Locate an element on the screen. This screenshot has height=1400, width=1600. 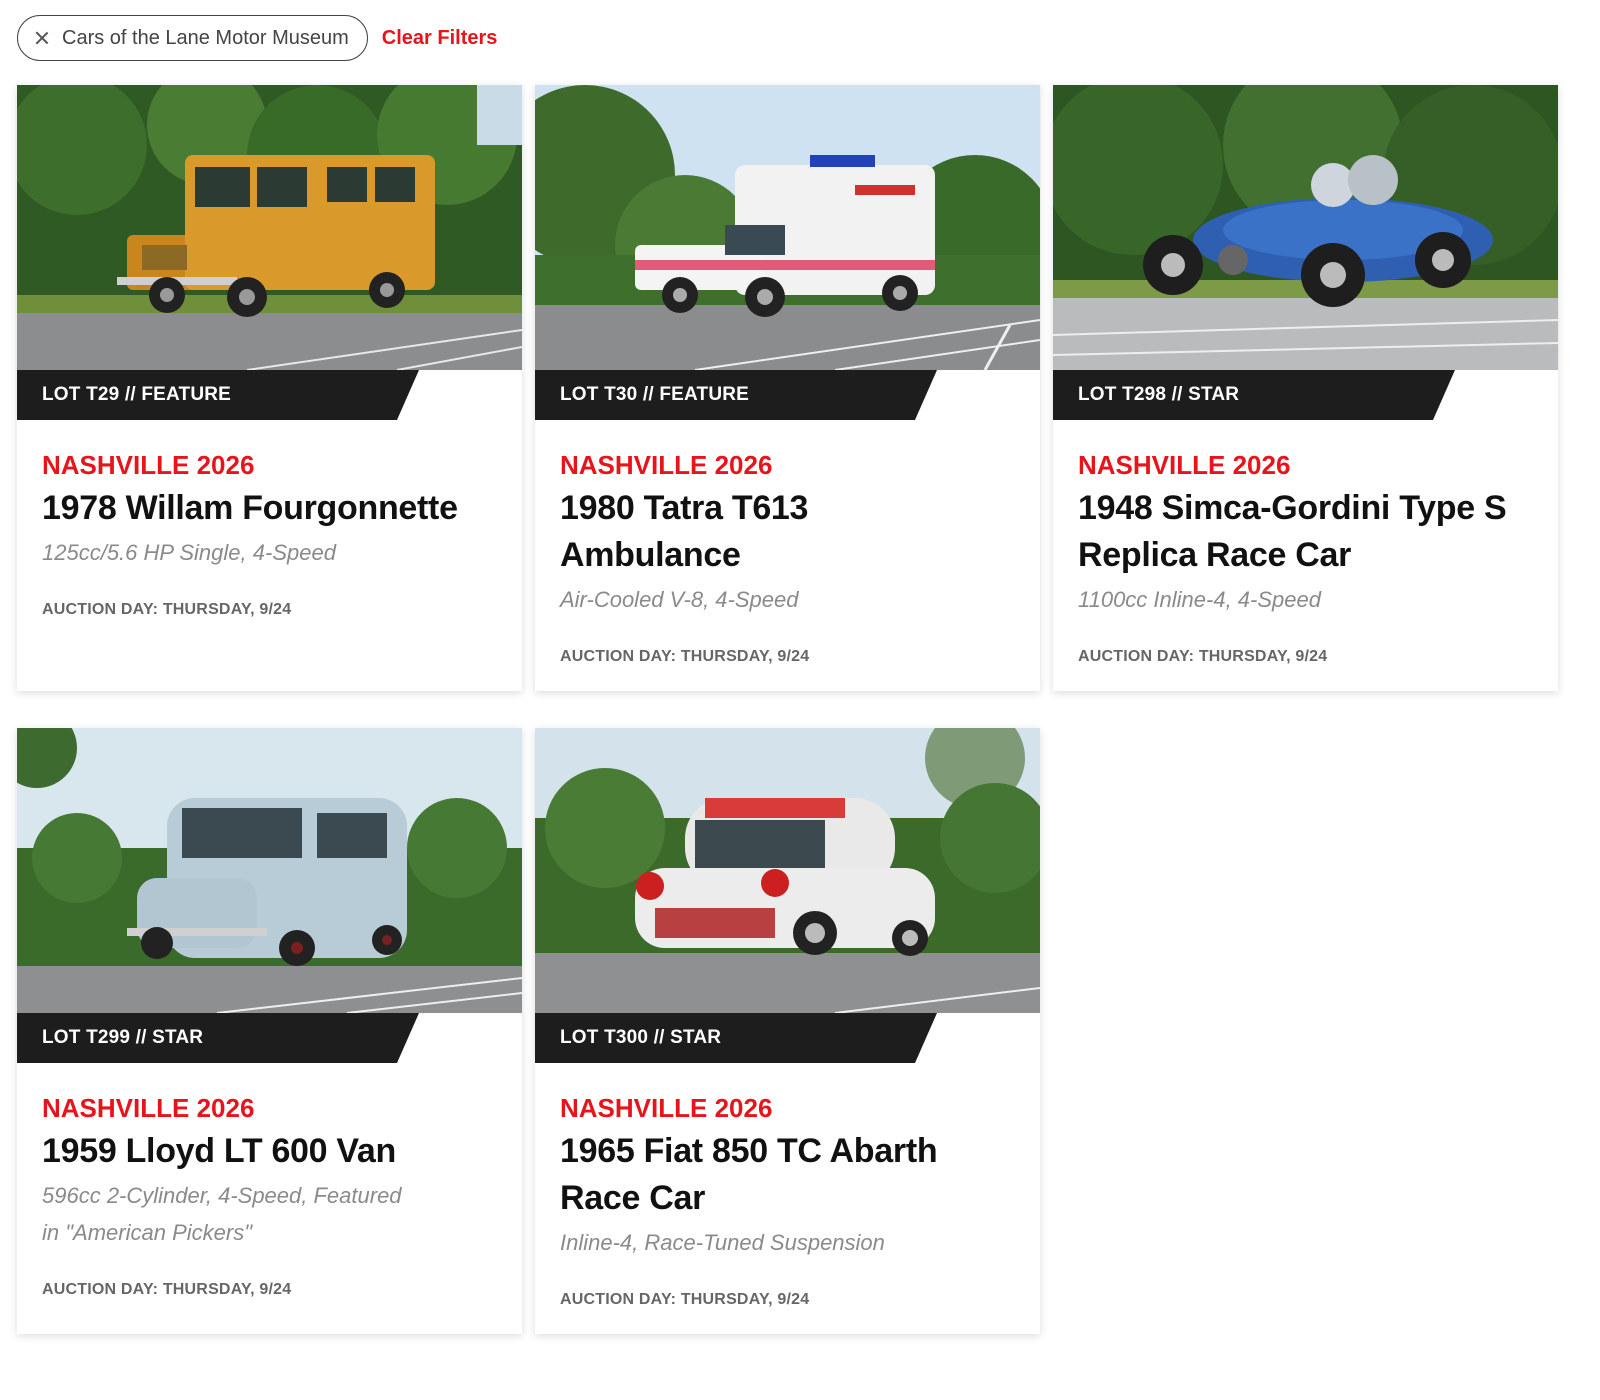
car-title: 1965 Fiat 850 TC Abarth Race Car is located at coordinates (760, 1175).